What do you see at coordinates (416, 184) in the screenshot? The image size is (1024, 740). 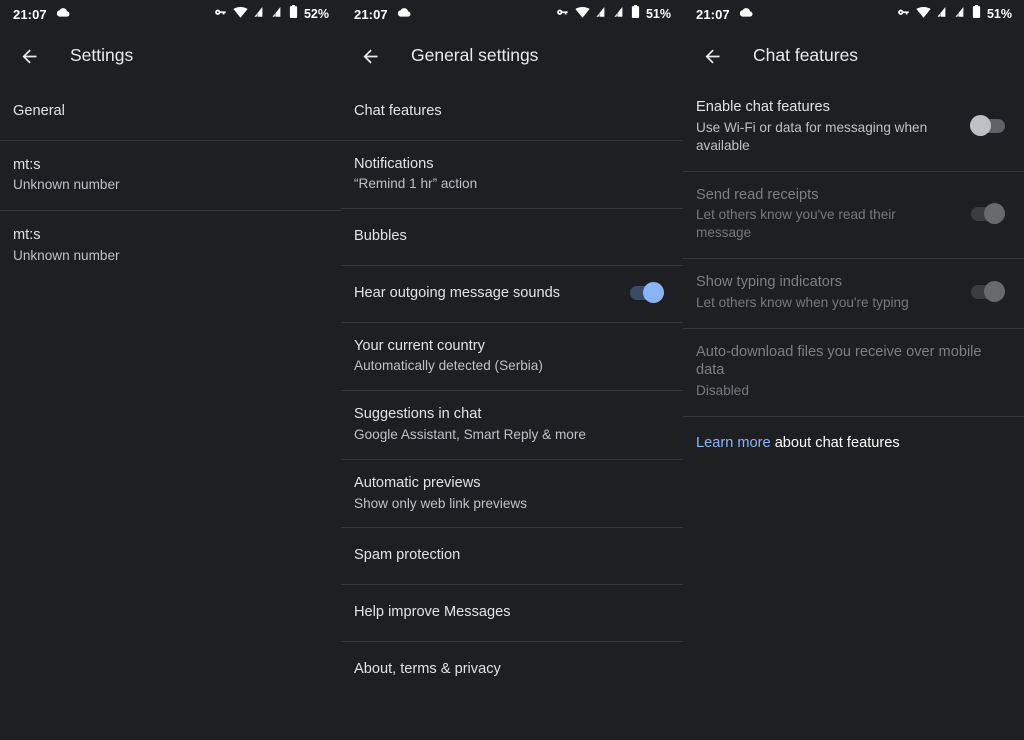 I see `list-item-subtitle: “Remind 1 hr” action` at bounding box center [416, 184].